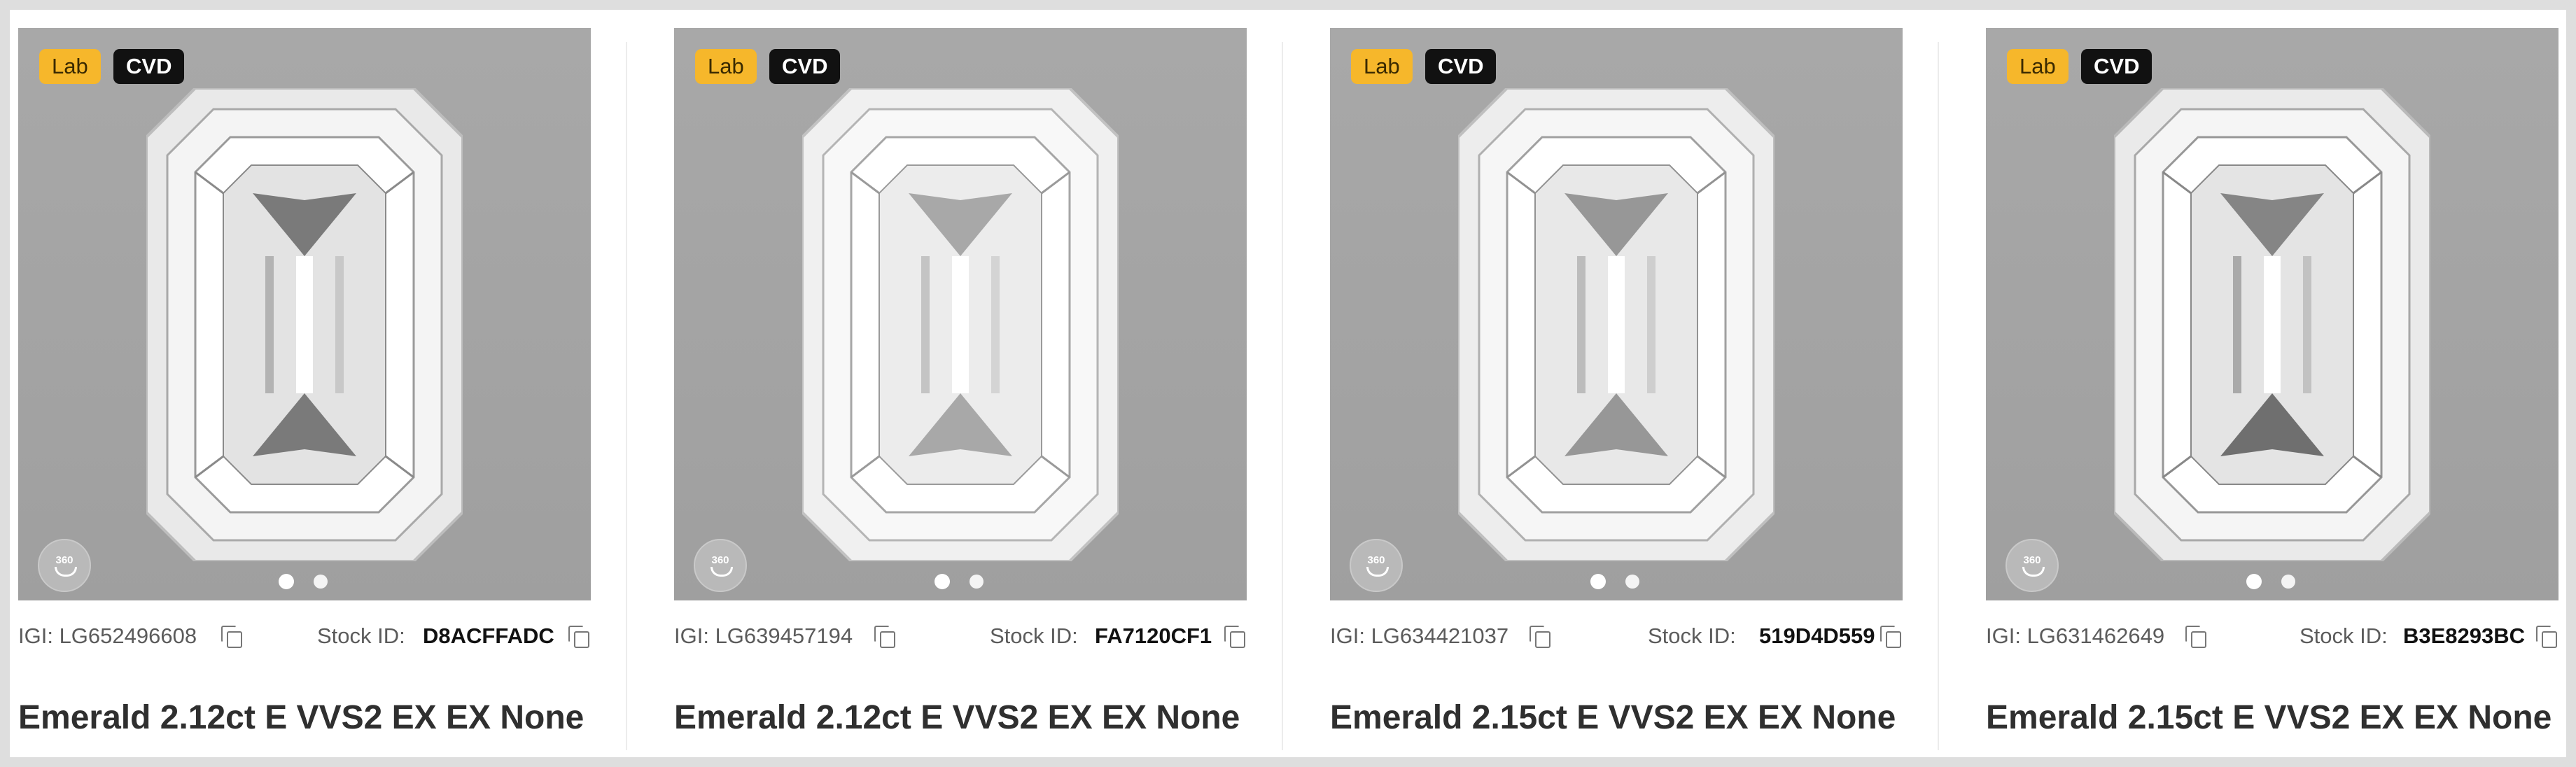  I want to click on stock-id-value: D8ACFFADC, so click(488, 636).